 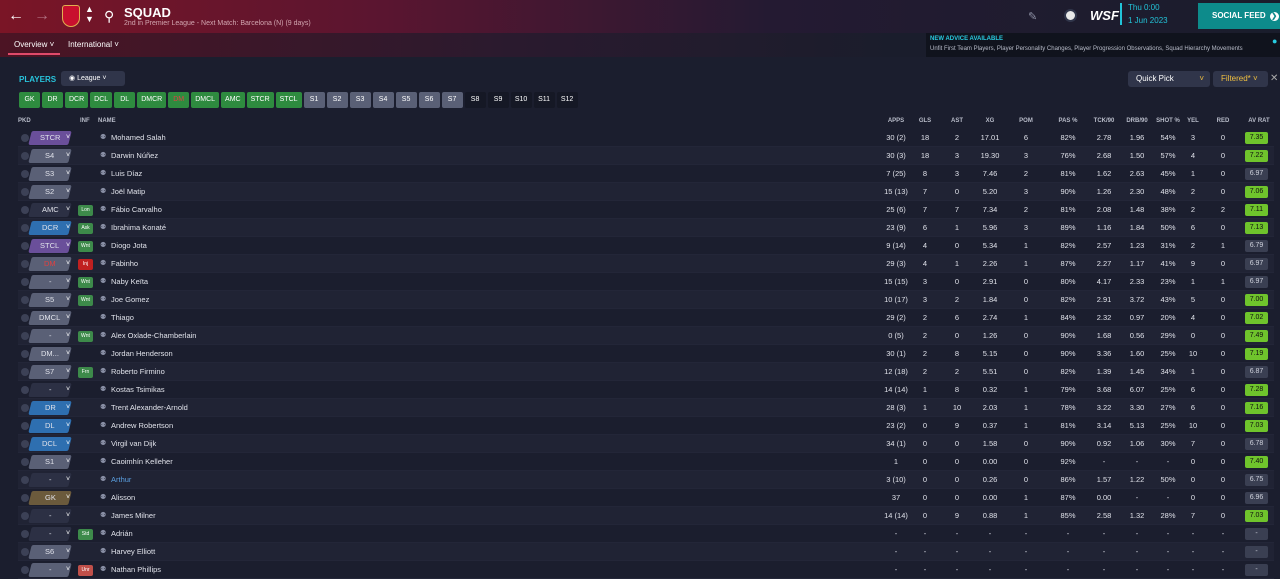 What do you see at coordinates (406, 100) in the screenshot?
I see `position-filter-s5: S5` at bounding box center [406, 100].